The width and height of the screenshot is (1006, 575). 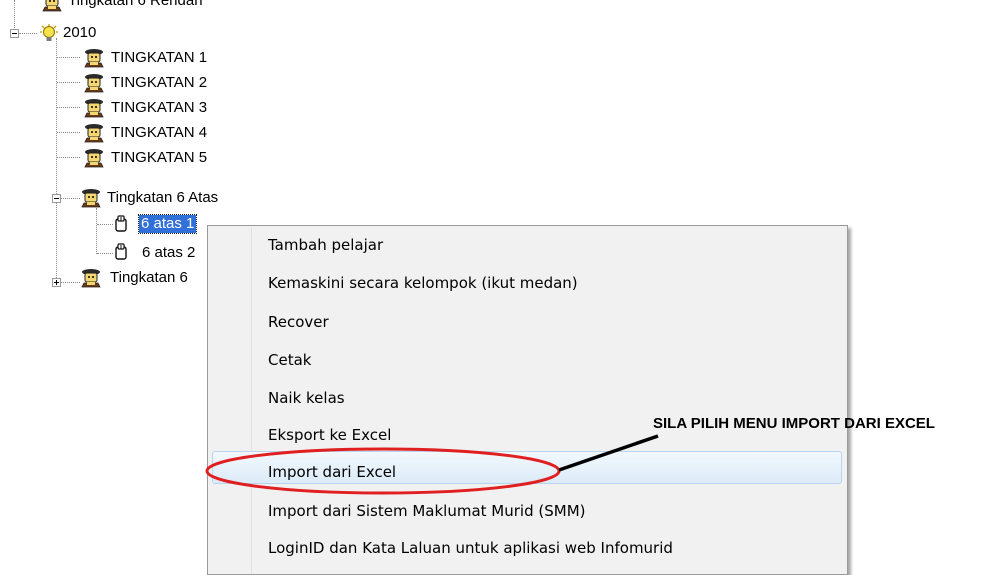 I want to click on annotation-ellipse, so click(x=383, y=471).